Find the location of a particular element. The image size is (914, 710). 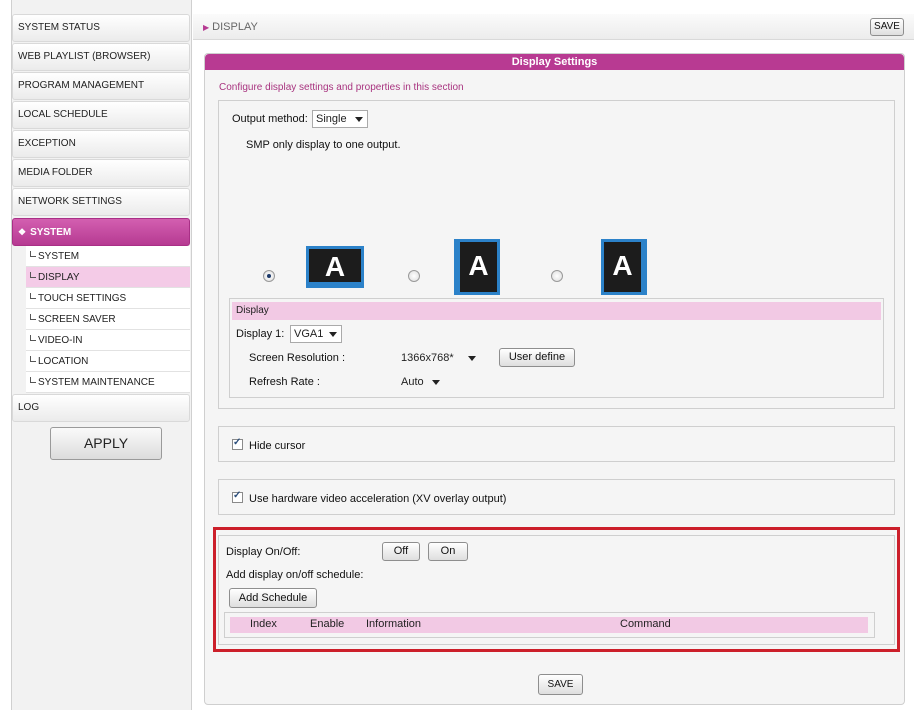

sidebar-subitem-label: VIDEO-IN is located at coordinates (60, 340).